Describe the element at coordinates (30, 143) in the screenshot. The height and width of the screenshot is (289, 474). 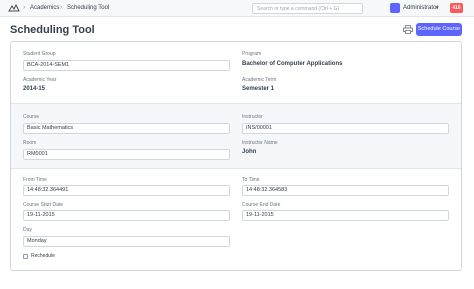
I see `room-label: Room` at that location.